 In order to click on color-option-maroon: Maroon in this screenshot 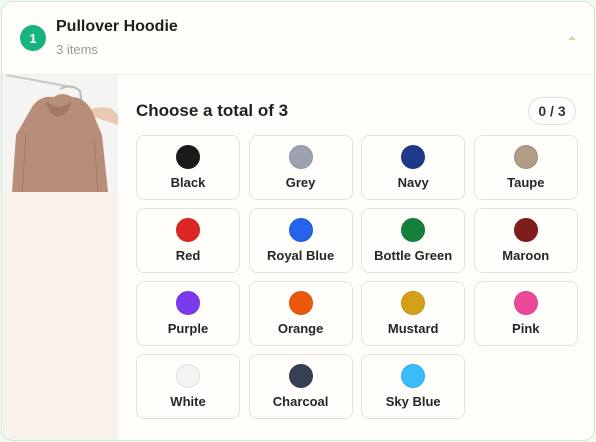, I will do `click(525, 240)`.